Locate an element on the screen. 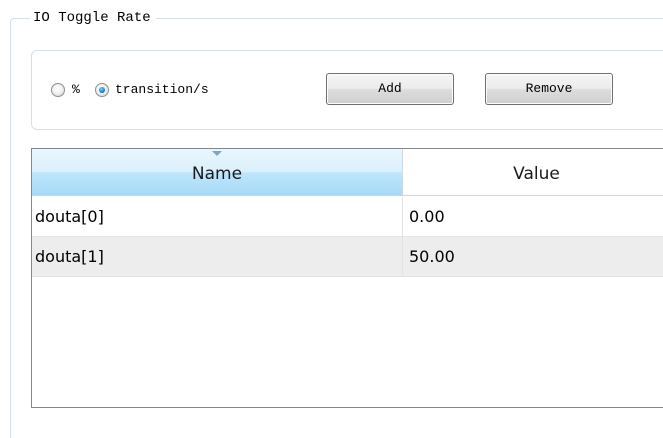 The width and height of the screenshot is (663, 438). groupbox-title: IO Toggle Rate is located at coordinates (93, 18).